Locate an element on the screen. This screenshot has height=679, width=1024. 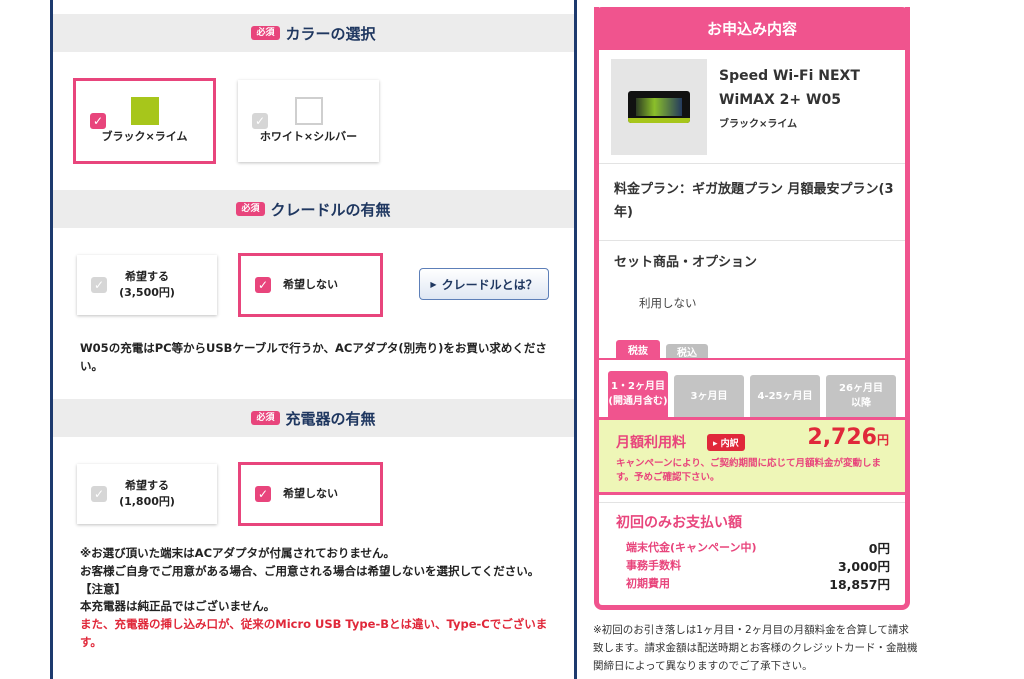
monthly-fee-label: 月額利用料 is located at coordinates (651, 443).